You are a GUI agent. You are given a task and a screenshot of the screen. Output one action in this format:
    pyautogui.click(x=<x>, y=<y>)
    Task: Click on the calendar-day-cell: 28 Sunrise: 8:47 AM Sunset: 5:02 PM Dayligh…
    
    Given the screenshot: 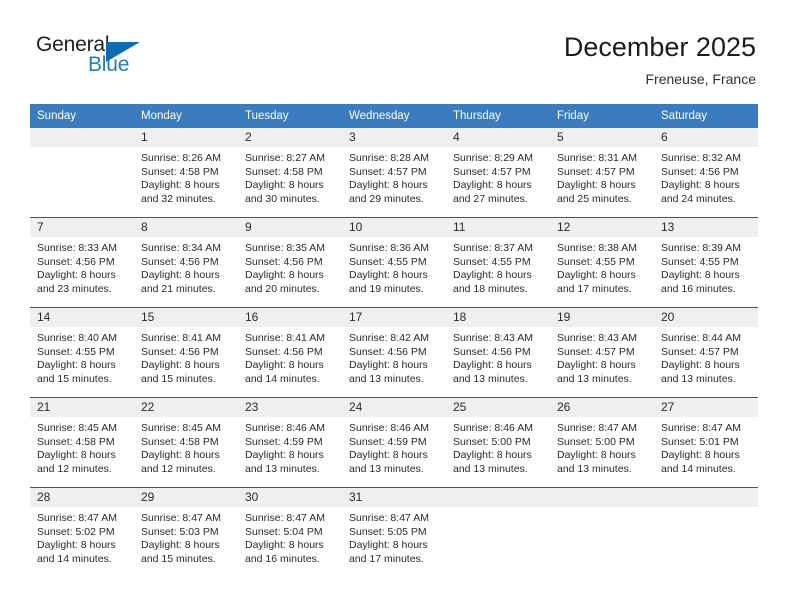 What is the action you would take?
    pyautogui.click(x=82, y=532)
    